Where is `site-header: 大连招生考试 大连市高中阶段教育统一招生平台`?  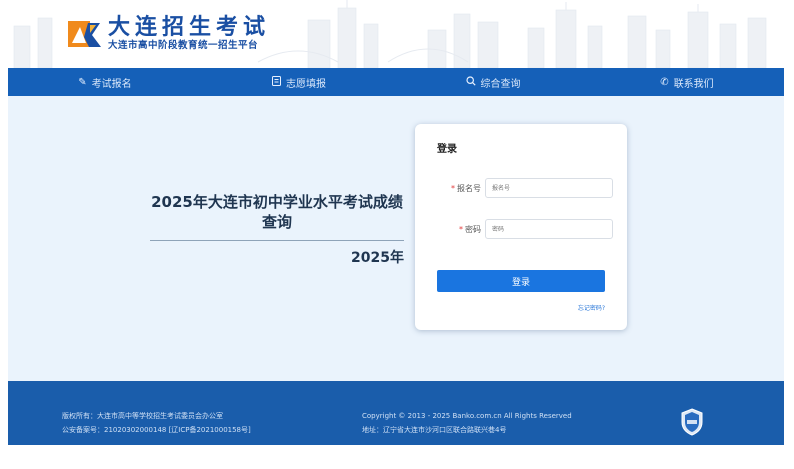 site-header: 大连招生考试 大连市高中阶段教育统一招生平台 is located at coordinates (396, 34).